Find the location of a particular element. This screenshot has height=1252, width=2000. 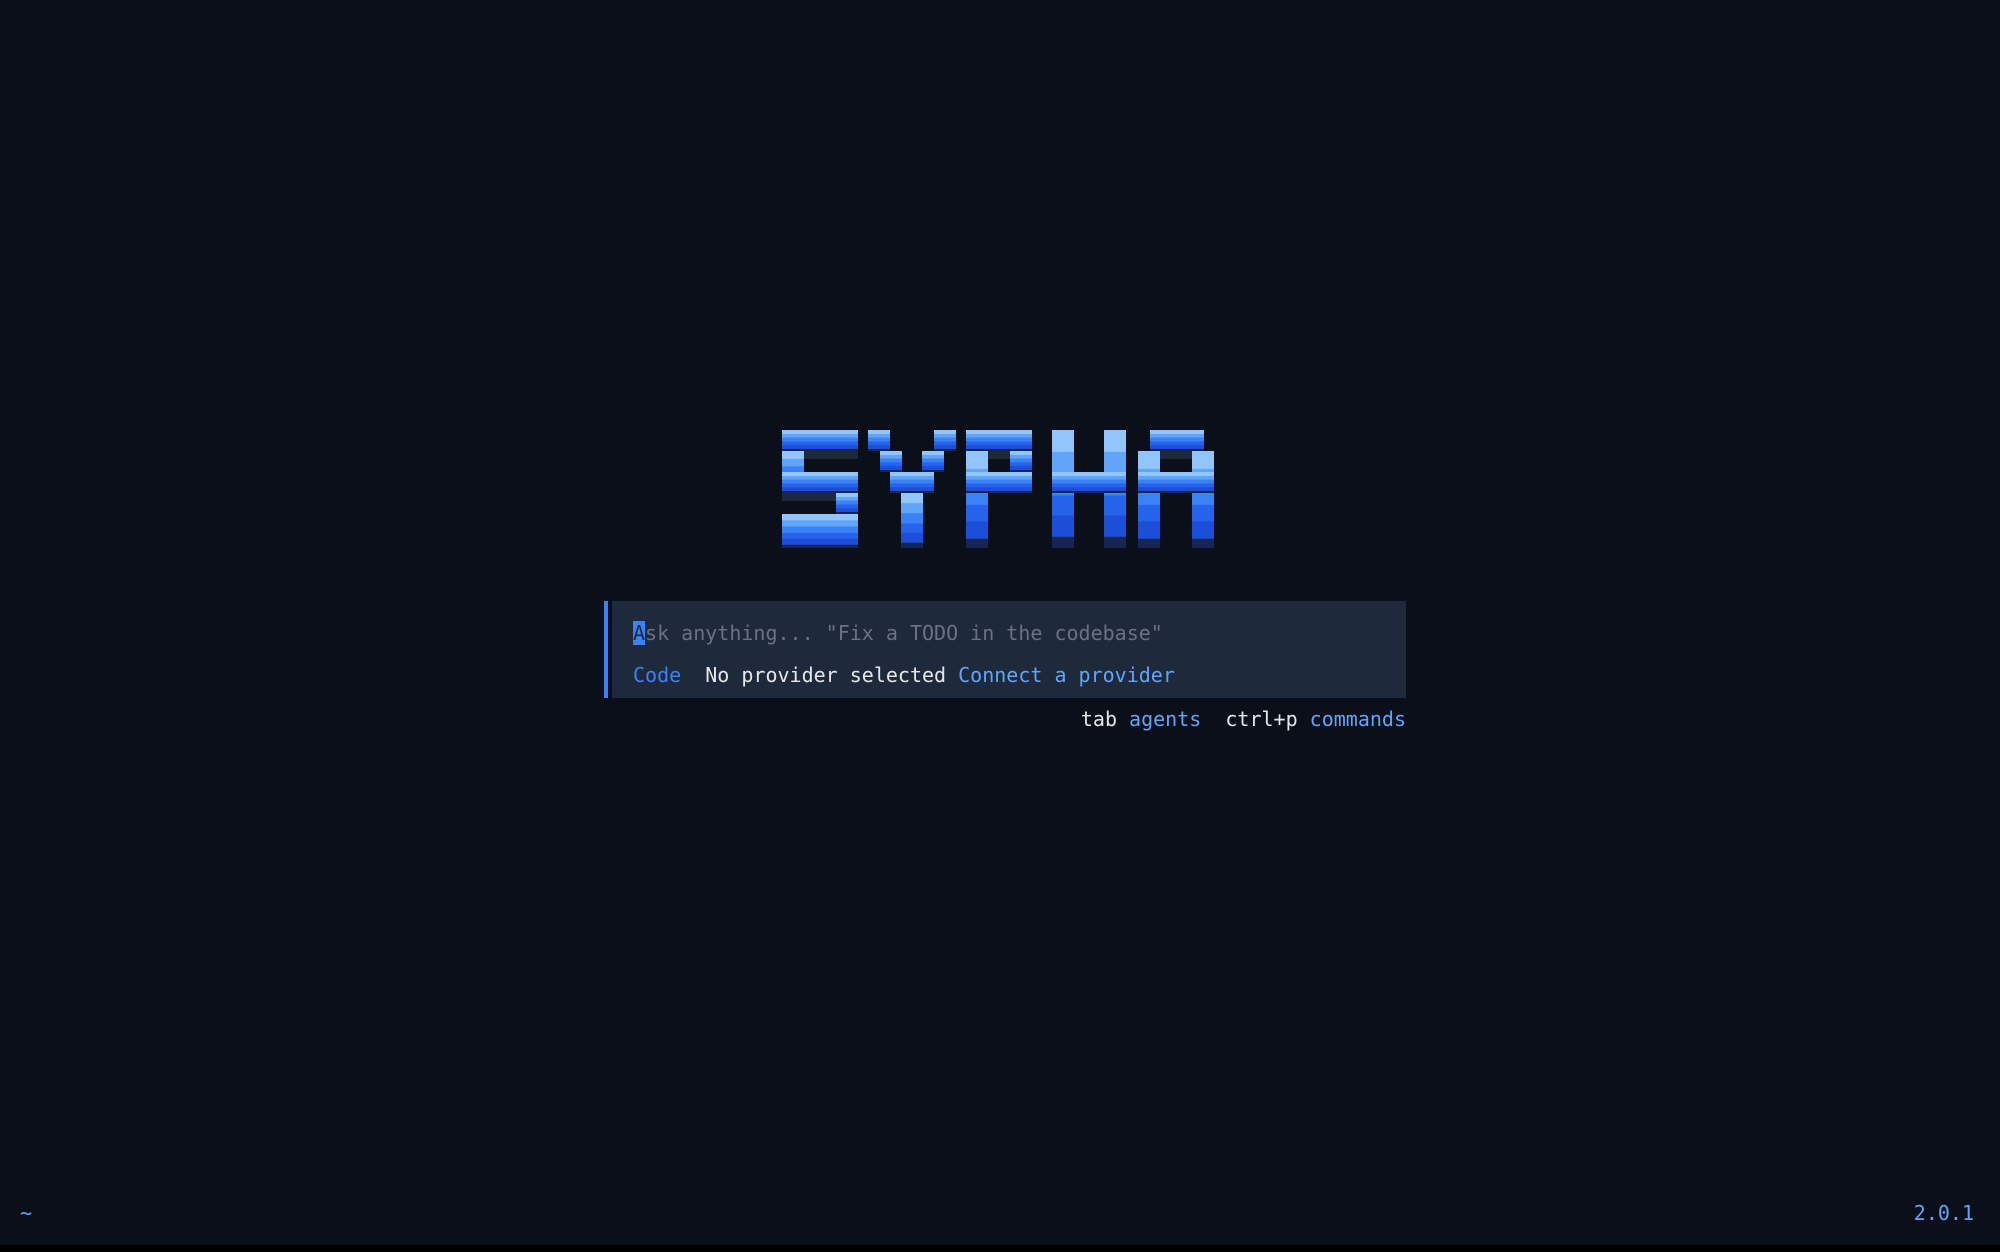

agent-mode-label: Code is located at coordinates (657, 675).